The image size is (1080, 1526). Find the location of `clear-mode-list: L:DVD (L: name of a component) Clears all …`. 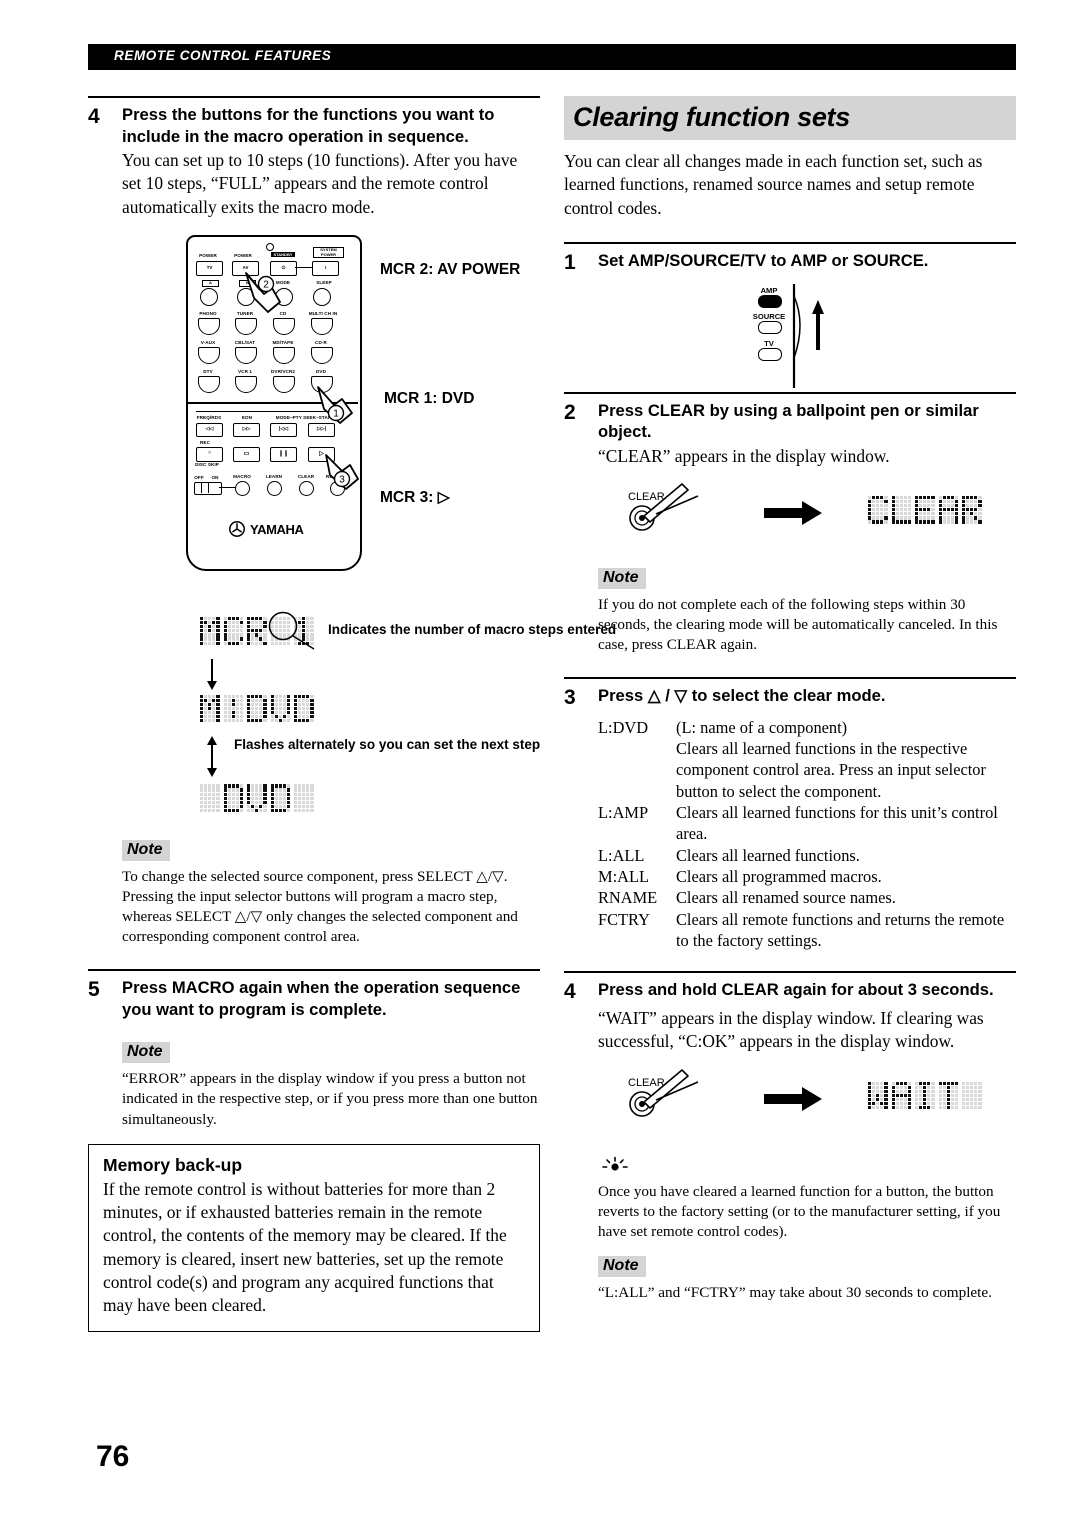

clear-mode-list: L:DVD (L: name of a component) Clears all … is located at coordinates (807, 834).